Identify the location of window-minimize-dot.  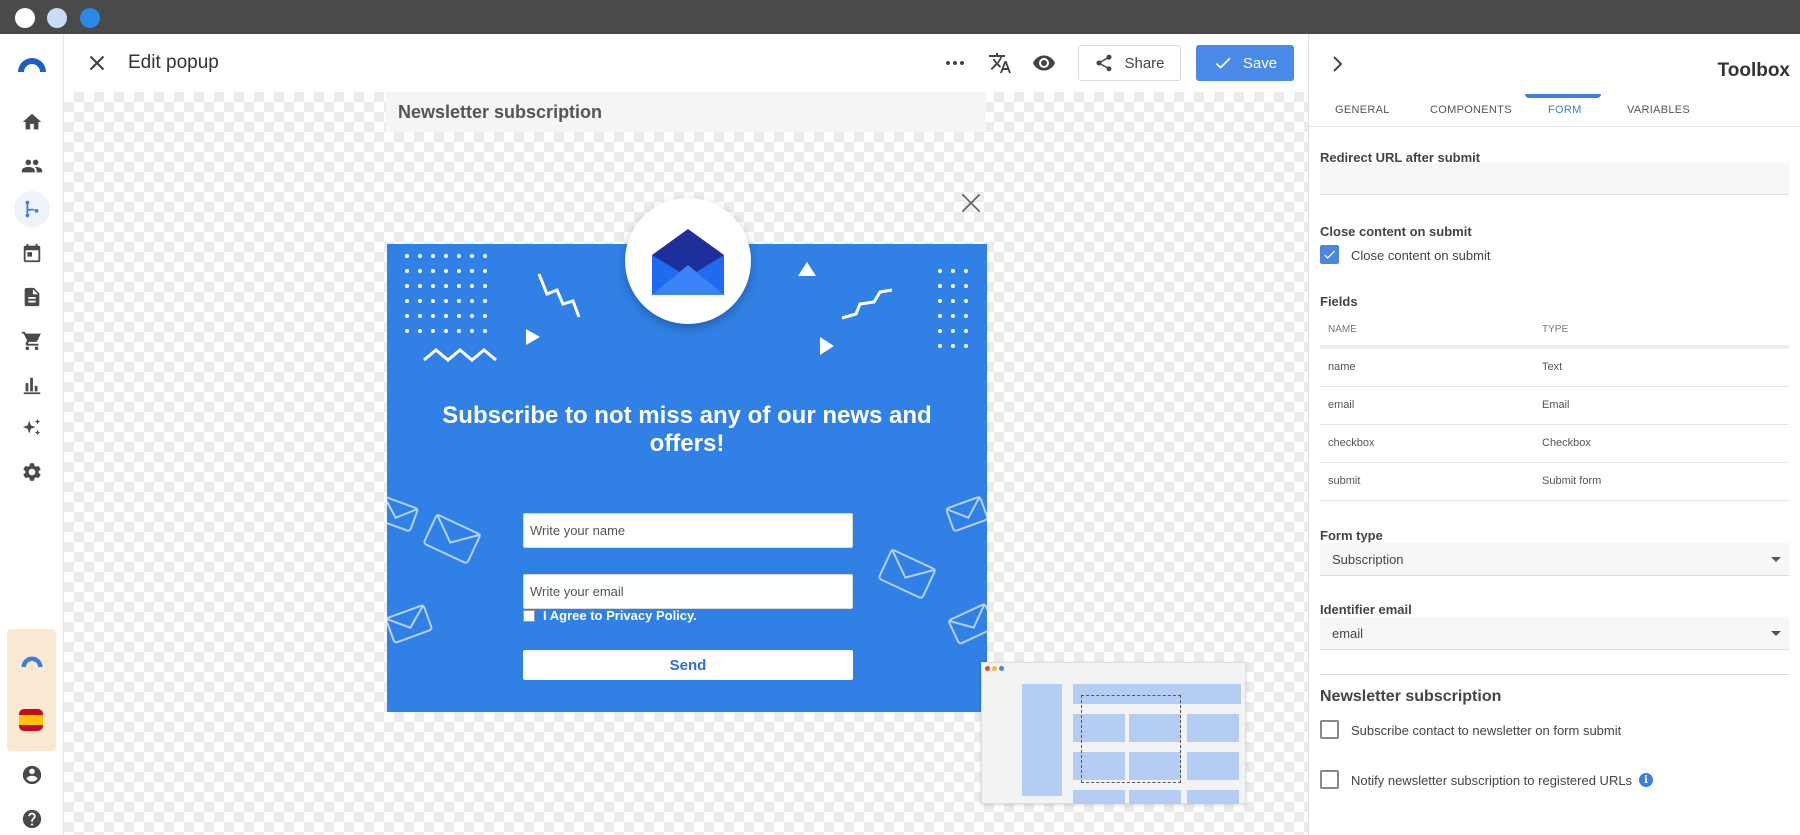
(57, 18).